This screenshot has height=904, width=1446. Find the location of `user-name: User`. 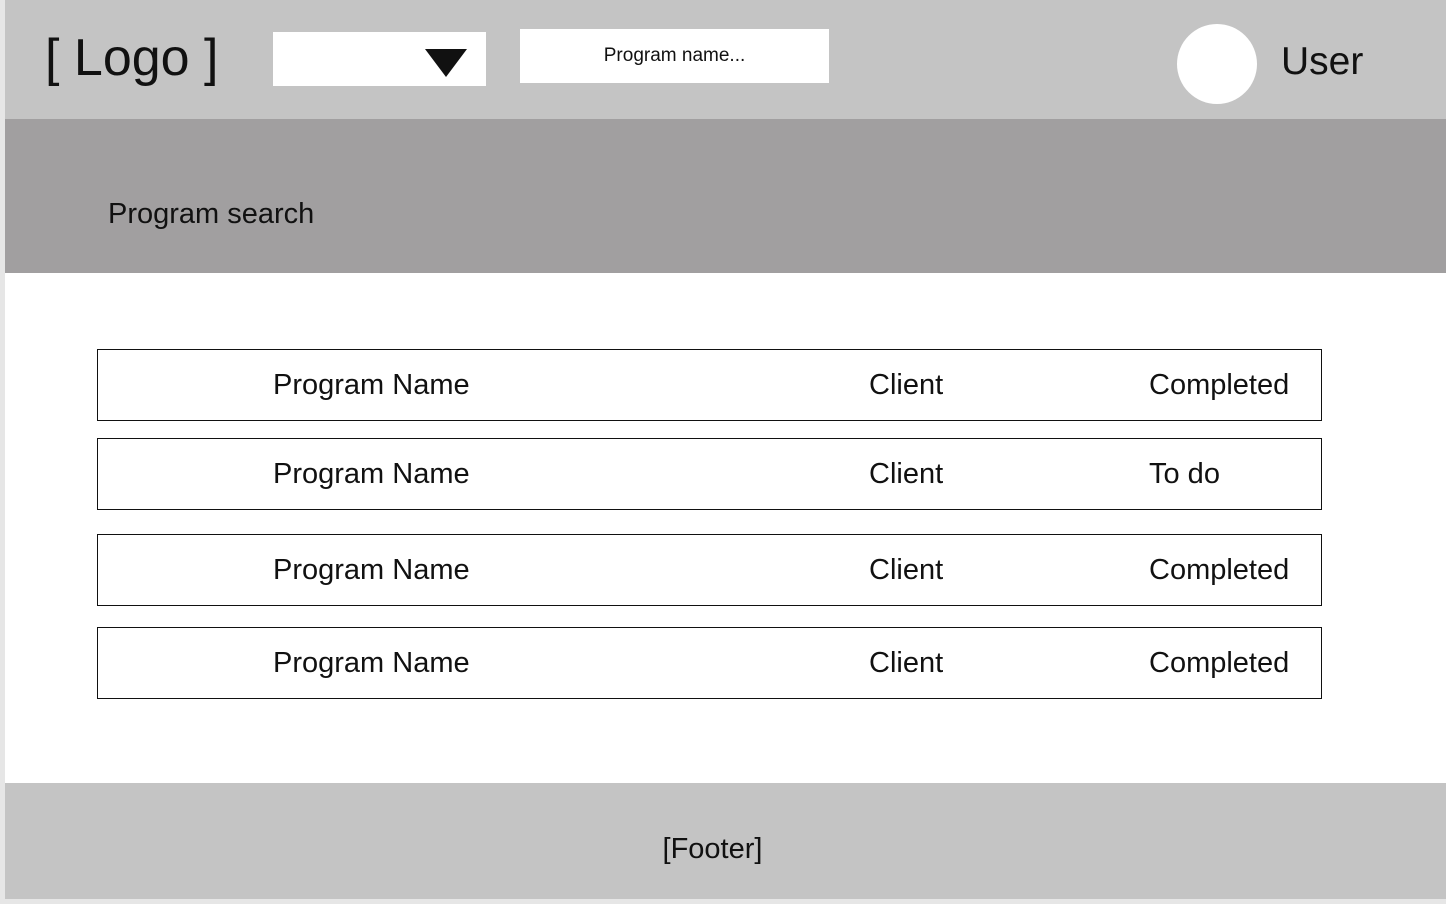

user-name: User is located at coordinates (1322, 62).